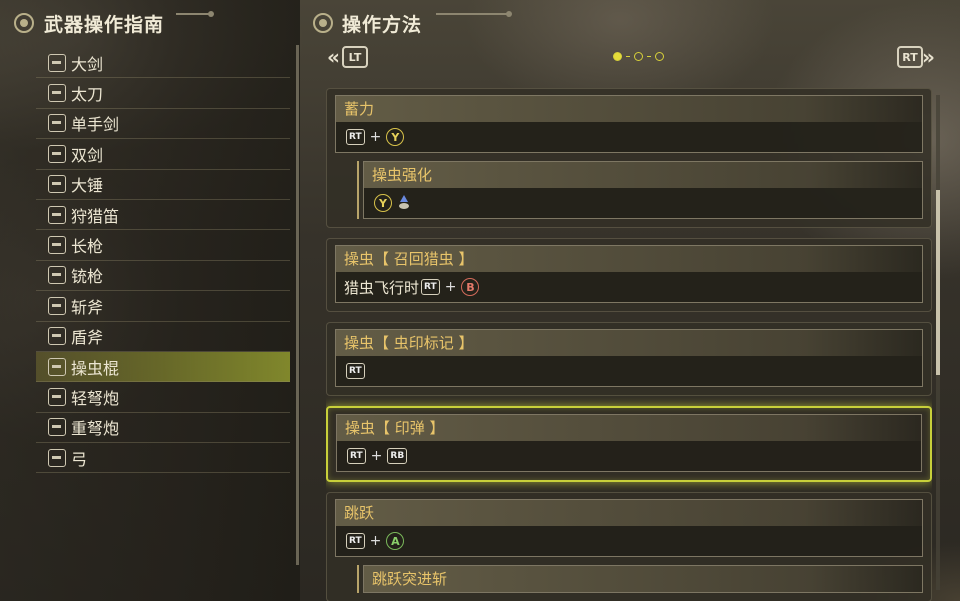 The image size is (960, 601). What do you see at coordinates (629, 528) in the screenshot?
I see `control-entry: 跳跃 RT + A` at bounding box center [629, 528].